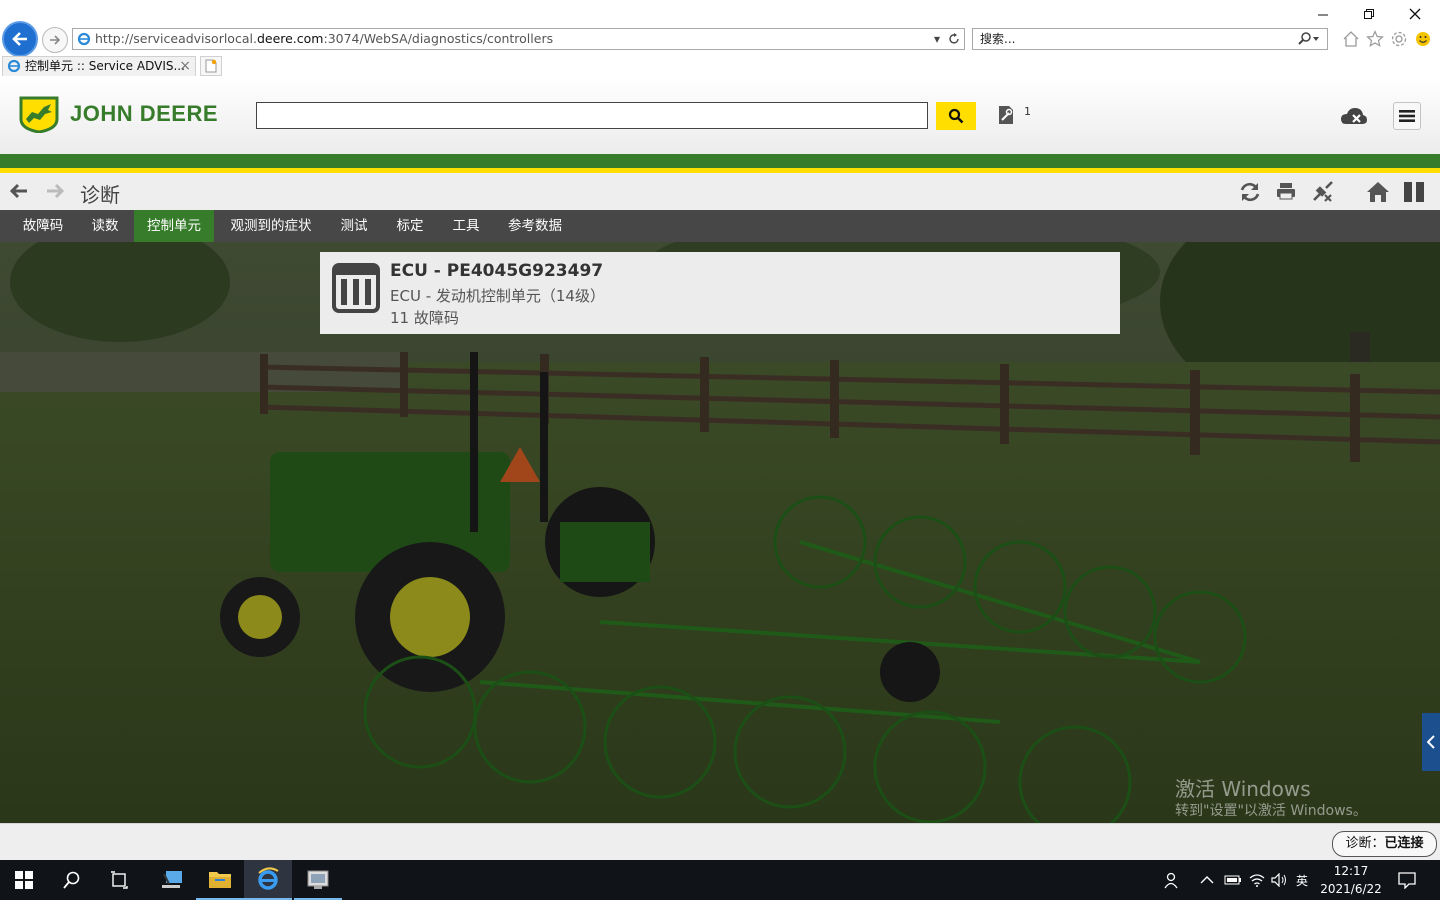 The height and width of the screenshot is (900, 1440). Describe the element at coordinates (466, 226) in the screenshot. I see `tab-tools: 工具` at that location.